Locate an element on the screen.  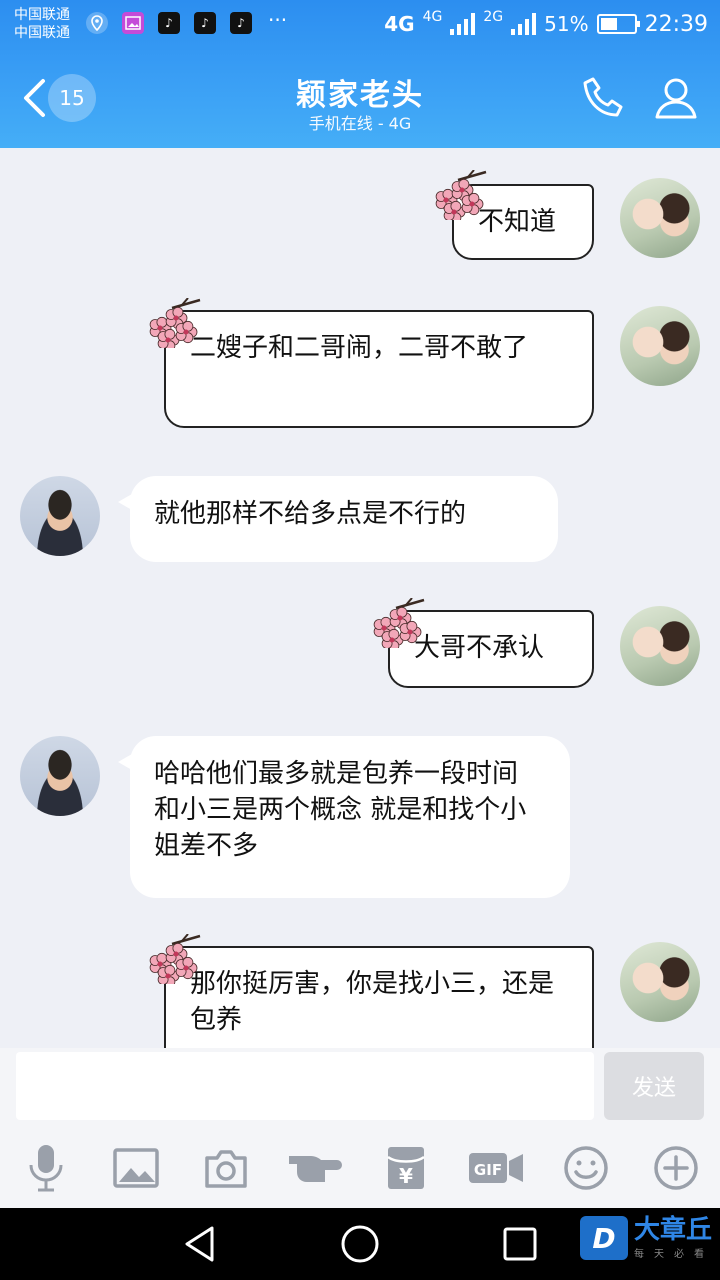
gallery-icon is located at coordinates (133, 23).